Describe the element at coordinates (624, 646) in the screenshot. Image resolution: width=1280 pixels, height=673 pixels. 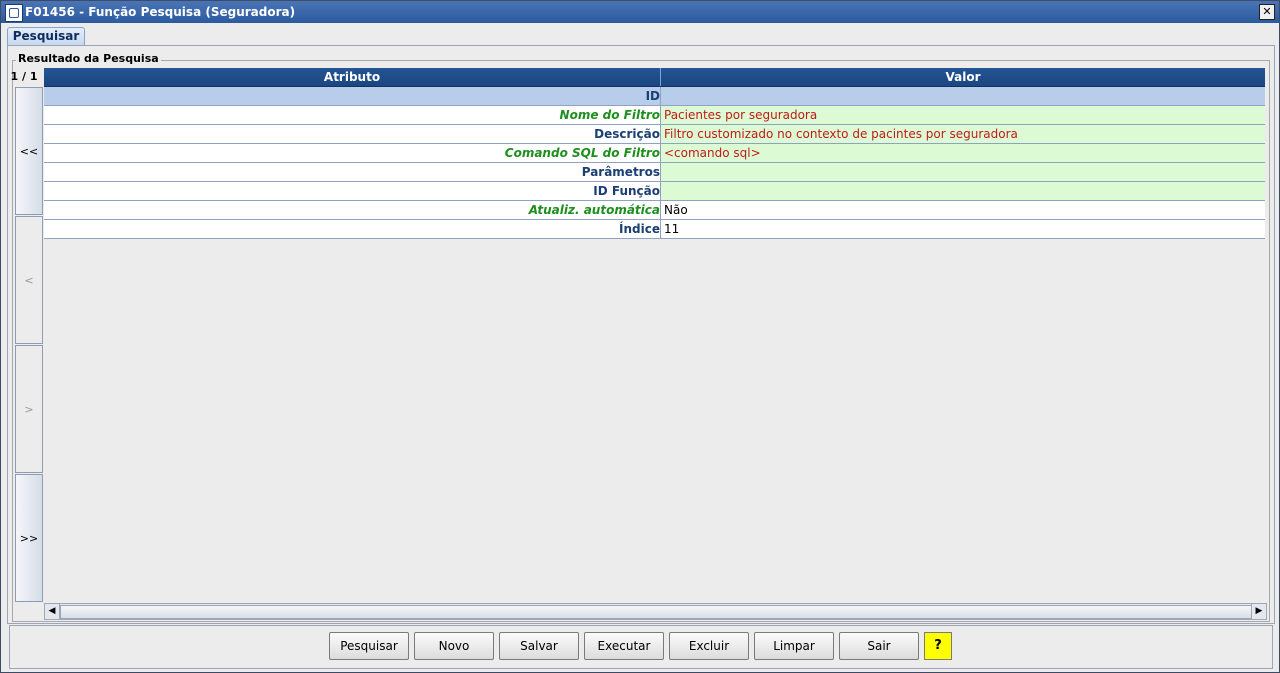
I see `executar-button: Executar` at that location.